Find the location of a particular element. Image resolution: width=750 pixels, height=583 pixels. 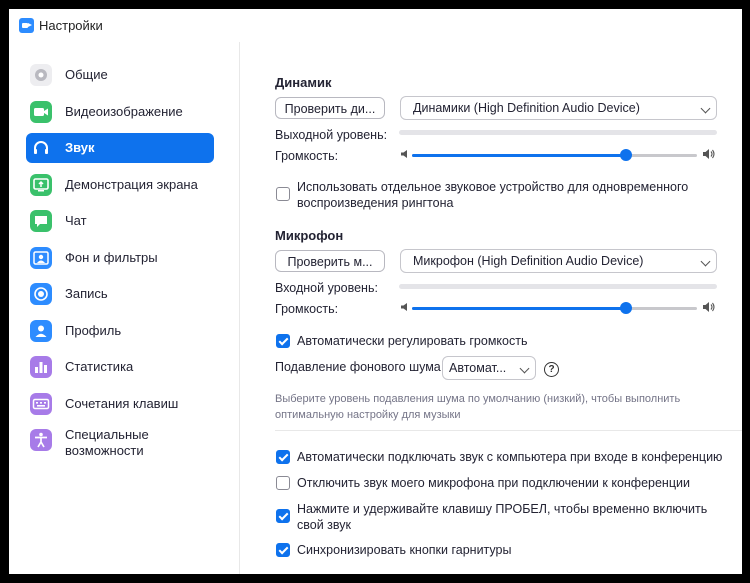

microphone-section-title: Микрофон is located at coordinates (309, 235).